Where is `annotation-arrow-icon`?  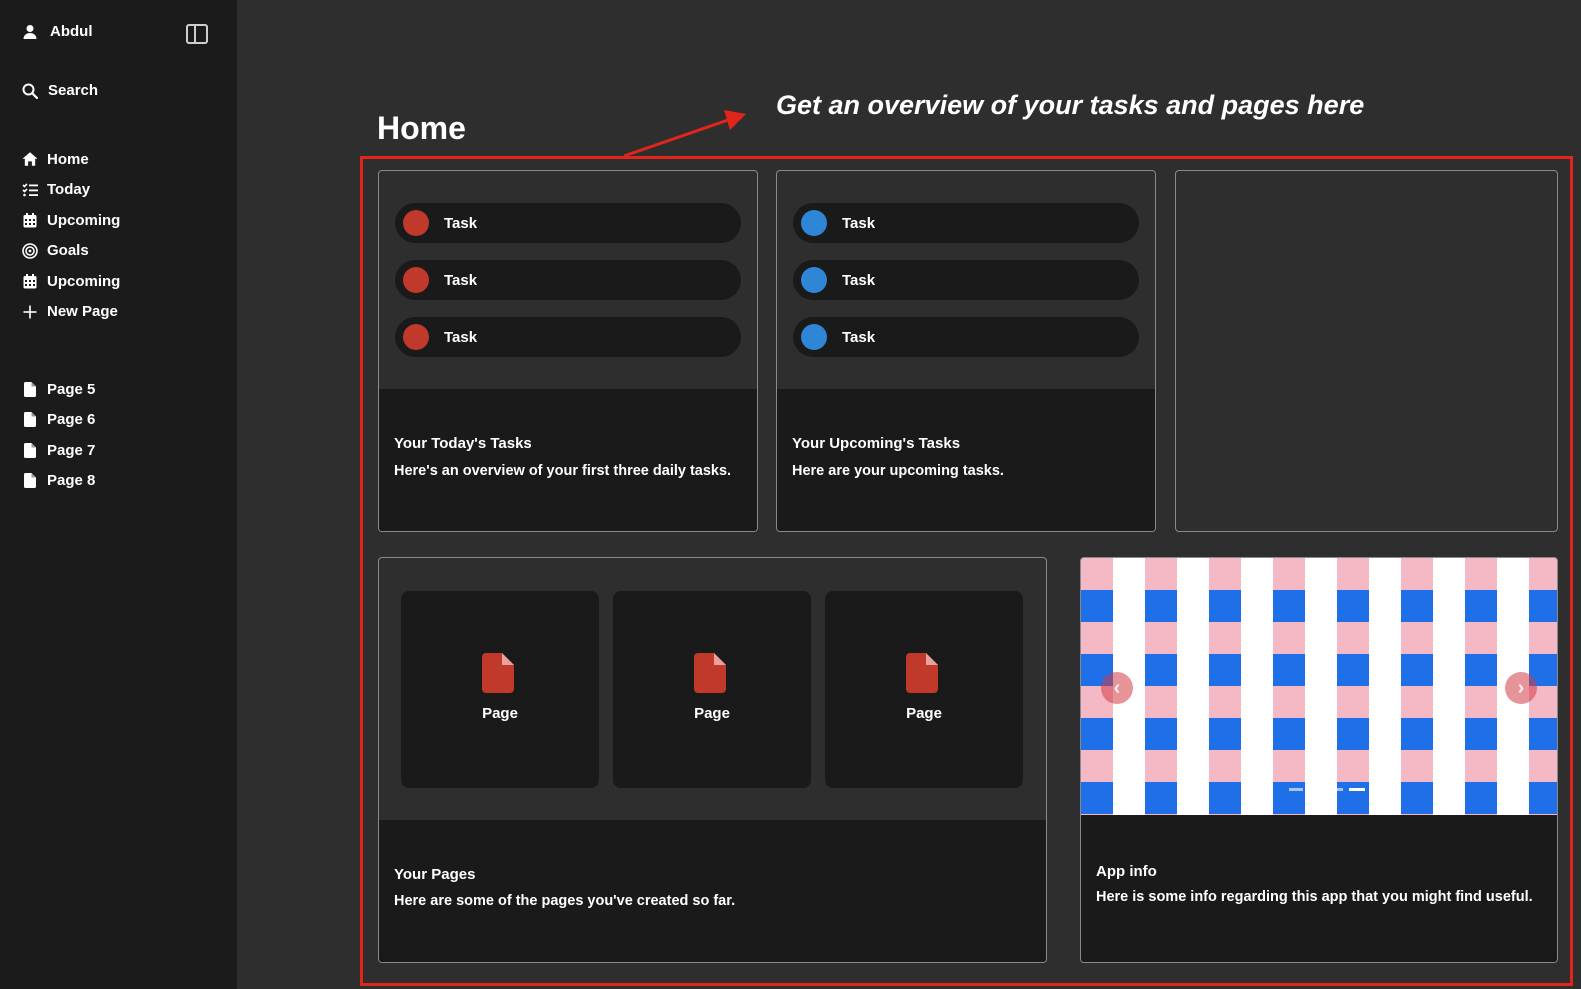 annotation-arrow-icon is located at coordinates (684, 134).